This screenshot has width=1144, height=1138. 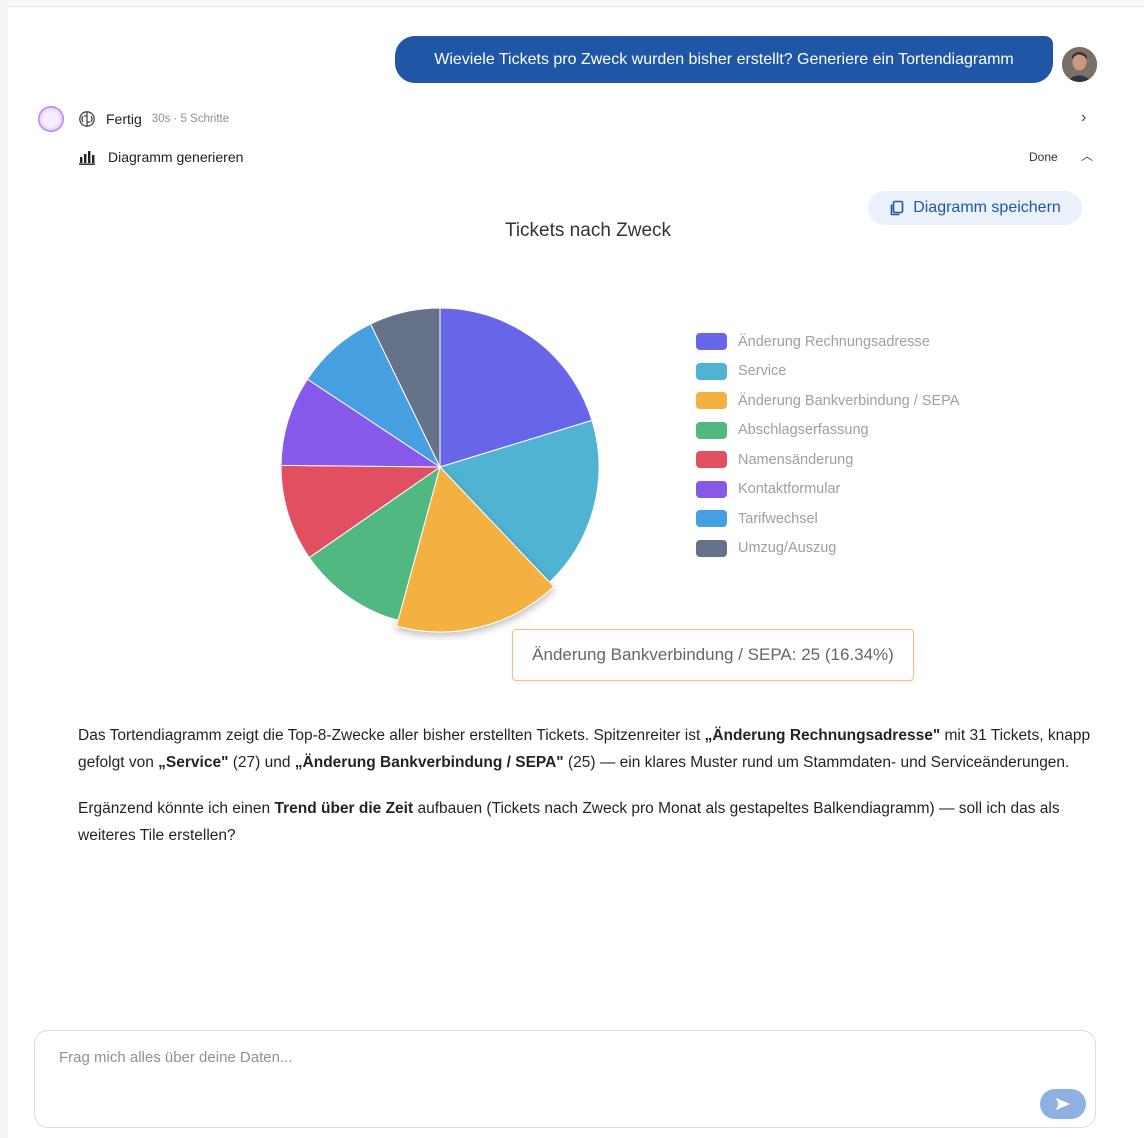 I want to click on legend-item: Tarifwechsel, so click(x=827, y=519).